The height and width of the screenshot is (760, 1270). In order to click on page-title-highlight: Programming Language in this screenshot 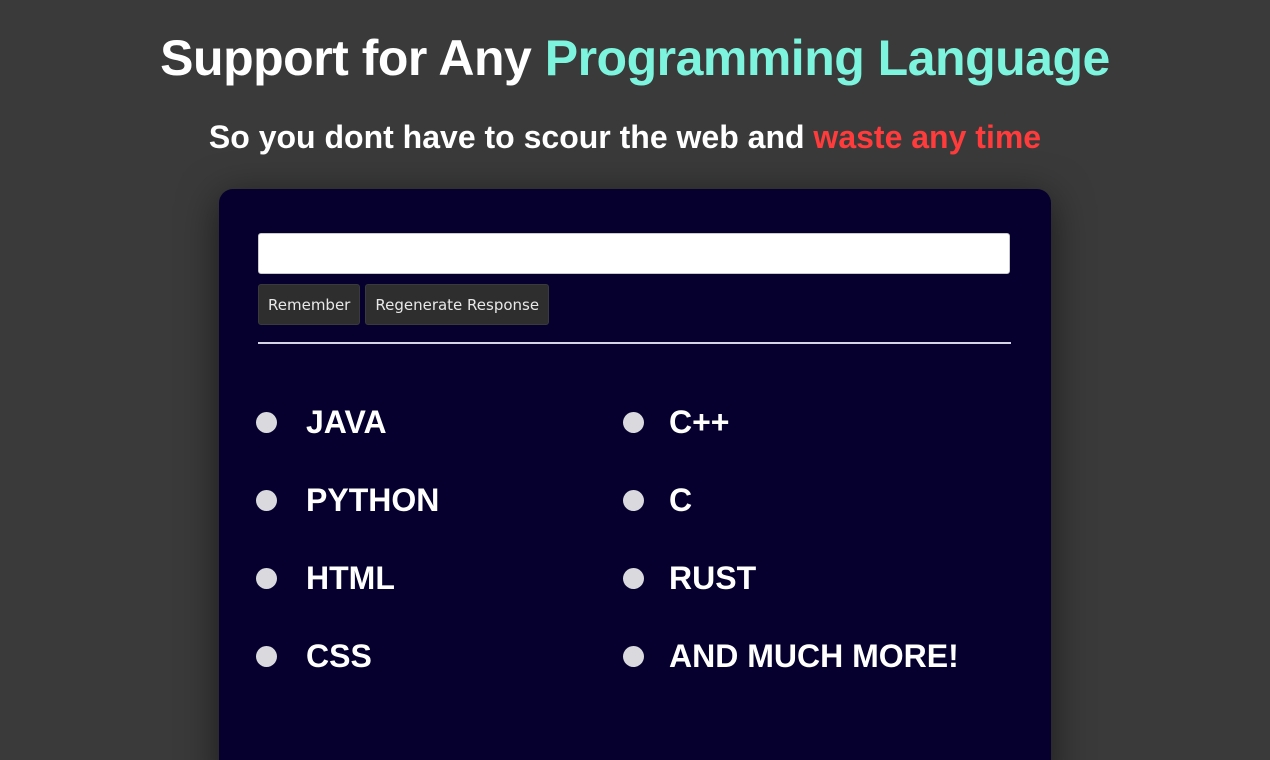, I will do `click(827, 58)`.